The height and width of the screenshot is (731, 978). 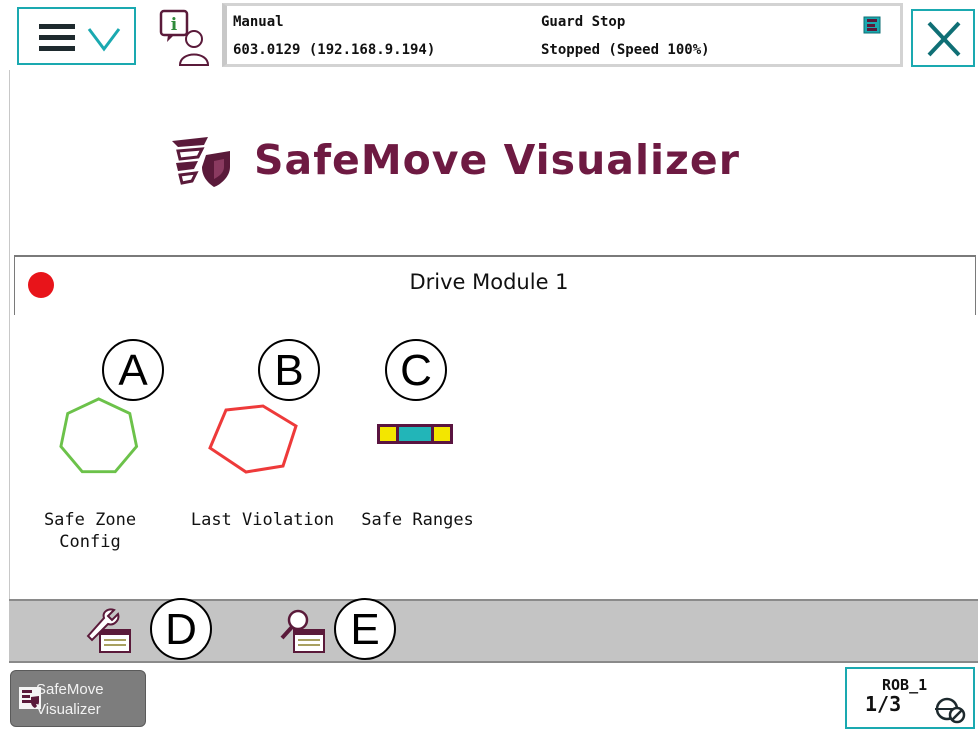 What do you see at coordinates (70, 689) in the screenshot?
I see `taskbar-label-line1: SafeMove` at bounding box center [70, 689].